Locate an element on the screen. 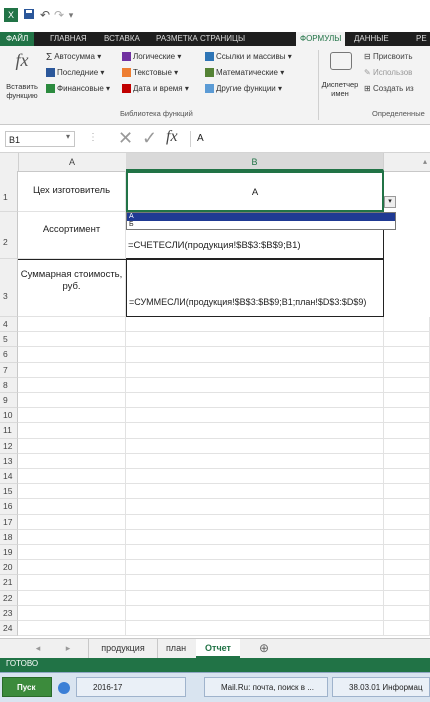 The width and height of the screenshot is (430, 702). row-header: 19 is located at coordinates (9, 553).